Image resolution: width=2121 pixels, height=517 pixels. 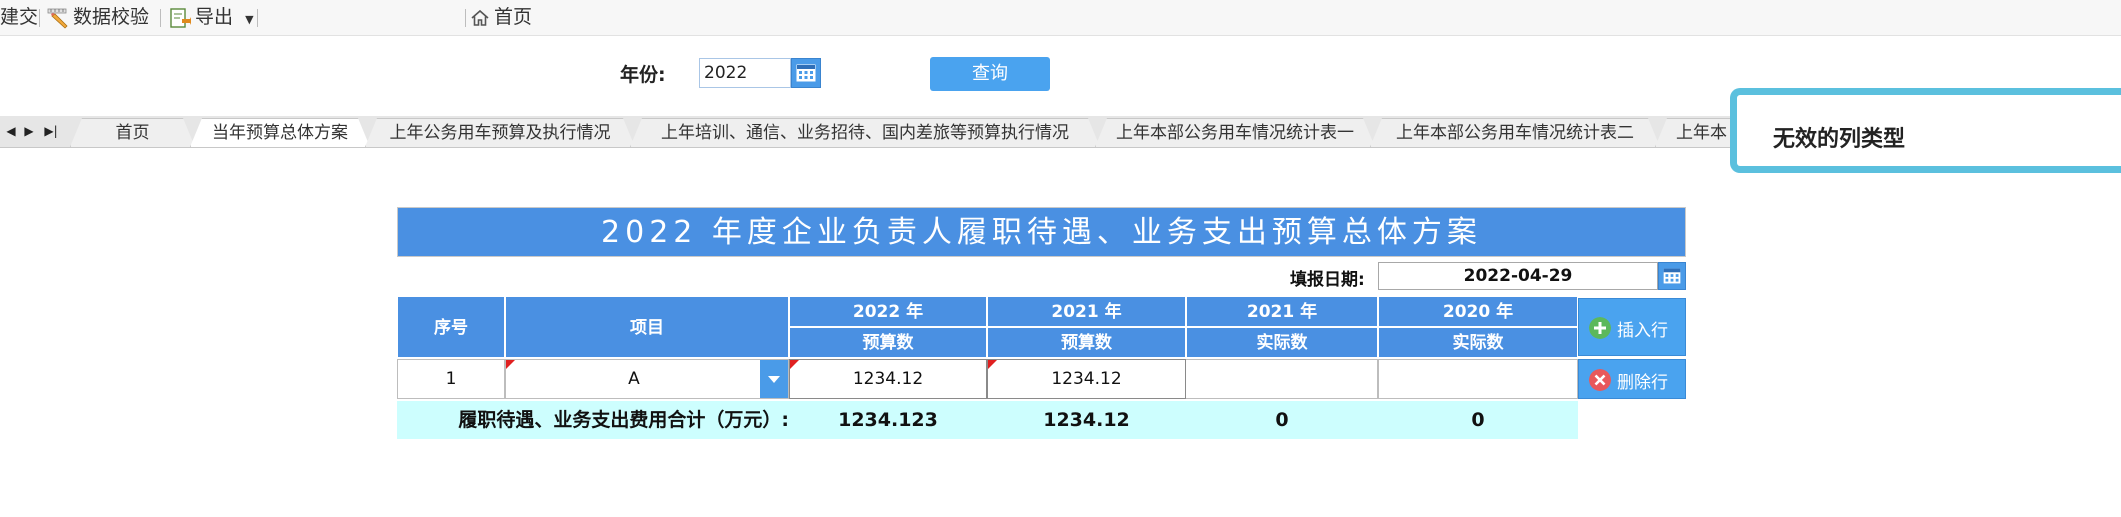 I want to click on plus-icon, so click(x=1600, y=328).